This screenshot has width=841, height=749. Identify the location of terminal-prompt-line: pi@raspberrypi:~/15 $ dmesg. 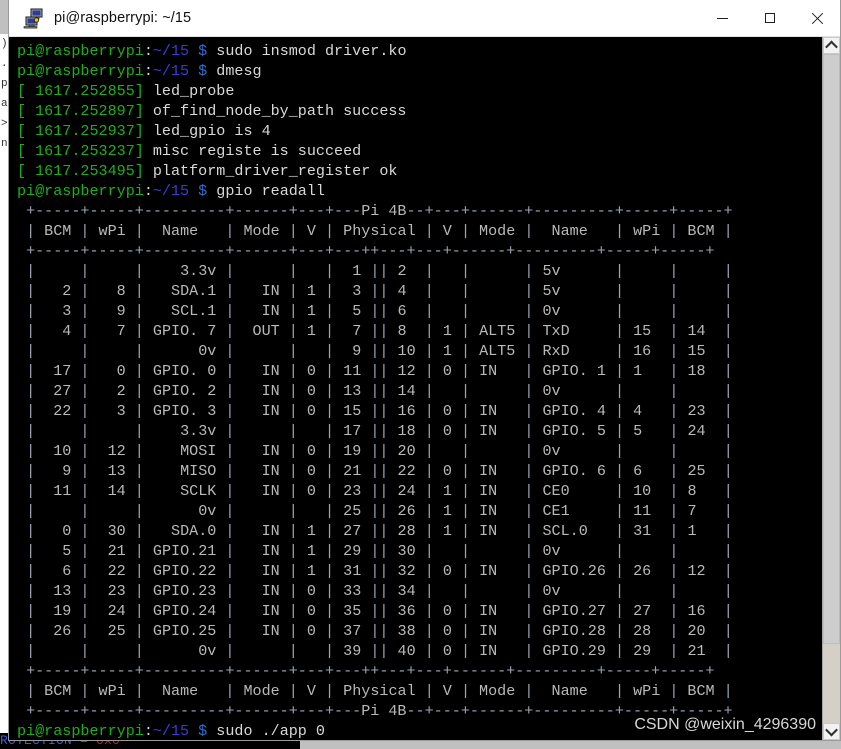
(139, 71).